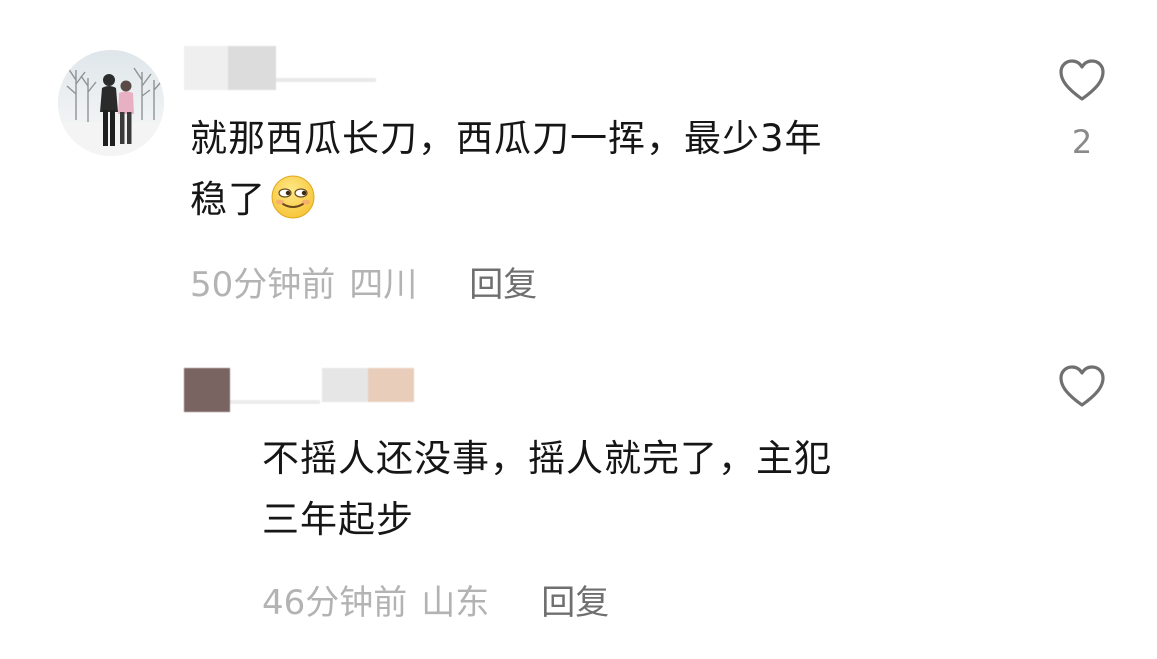 Image resolution: width=1157 pixels, height=659 pixels. What do you see at coordinates (263, 285) in the screenshot?
I see `comment-time: 50分钟前` at bounding box center [263, 285].